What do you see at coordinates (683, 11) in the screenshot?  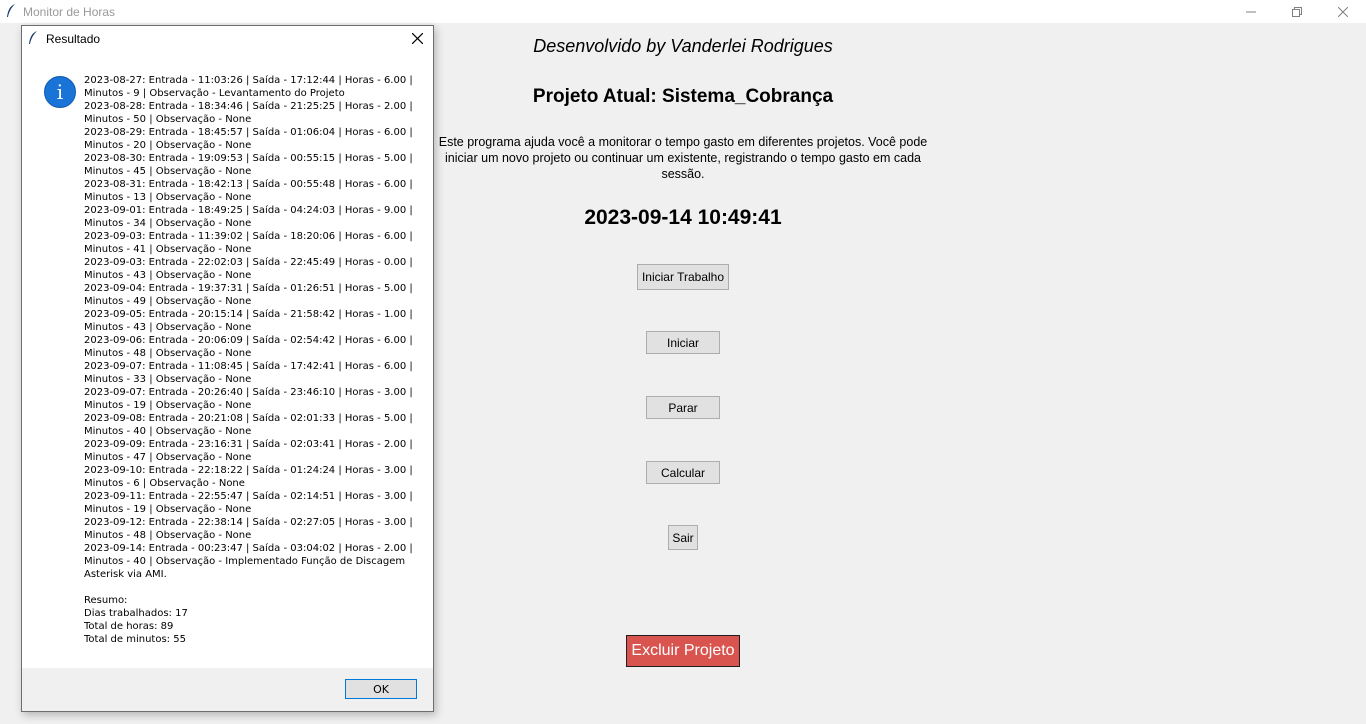 I see `window-titlebar: Monitor de Horas` at bounding box center [683, 11].